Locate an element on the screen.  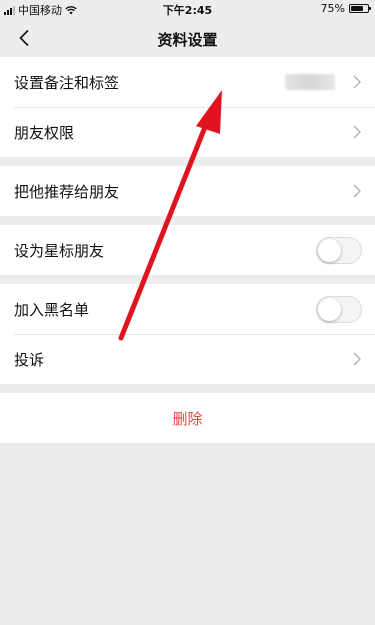
cell-recommend-to-friends: 把他推荐给朋友 is located at coordinates (187, 191).